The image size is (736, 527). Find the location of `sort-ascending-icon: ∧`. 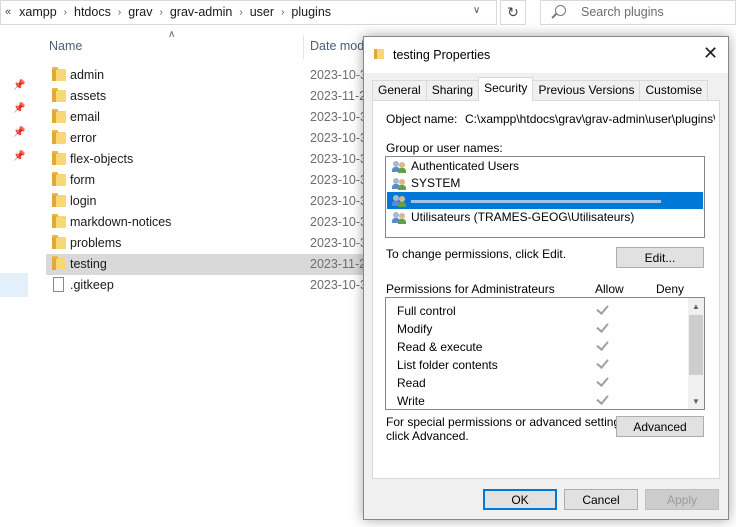

sort-ascending-icon: ∧ is located at coordinates (172, 34).